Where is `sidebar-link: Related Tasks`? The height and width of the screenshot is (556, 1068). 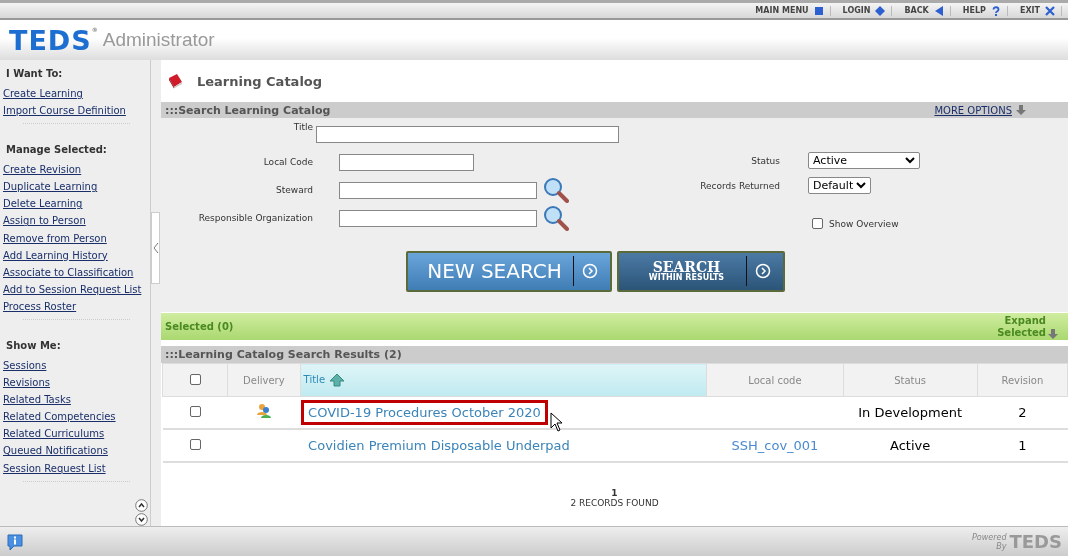
sidebar-link: Related Tasks is located at coordinates (76, 402).